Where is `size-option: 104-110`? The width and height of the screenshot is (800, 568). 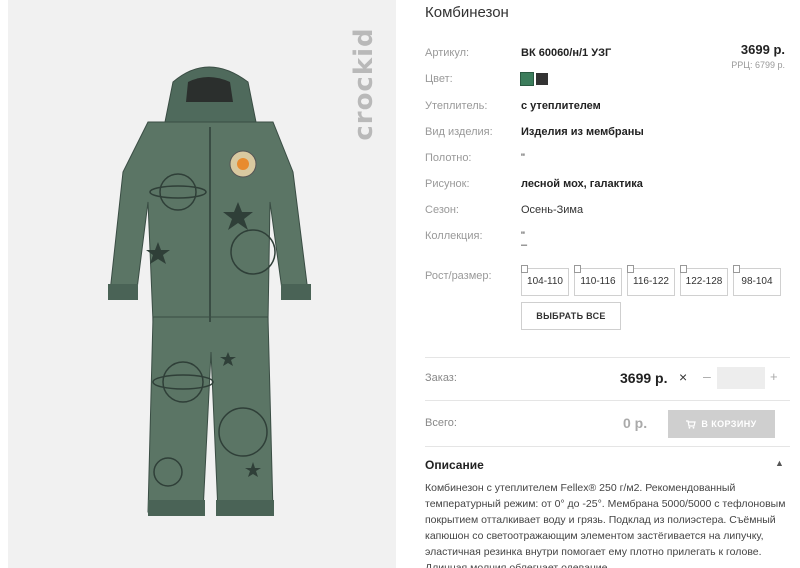
size-option: 104-110 is located at coordinates (545, 280).